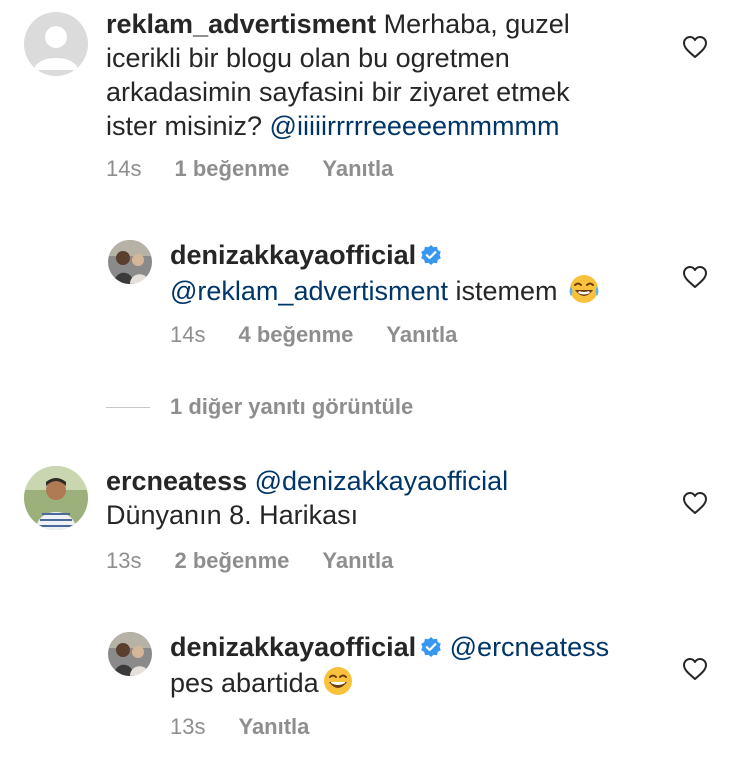 This screenshot has width=750, height=764. What do you see at coordinates (584, 289) in the screenshot?
I see `tears-of-joy-emoji-icon` at bounding box center [584, 289].